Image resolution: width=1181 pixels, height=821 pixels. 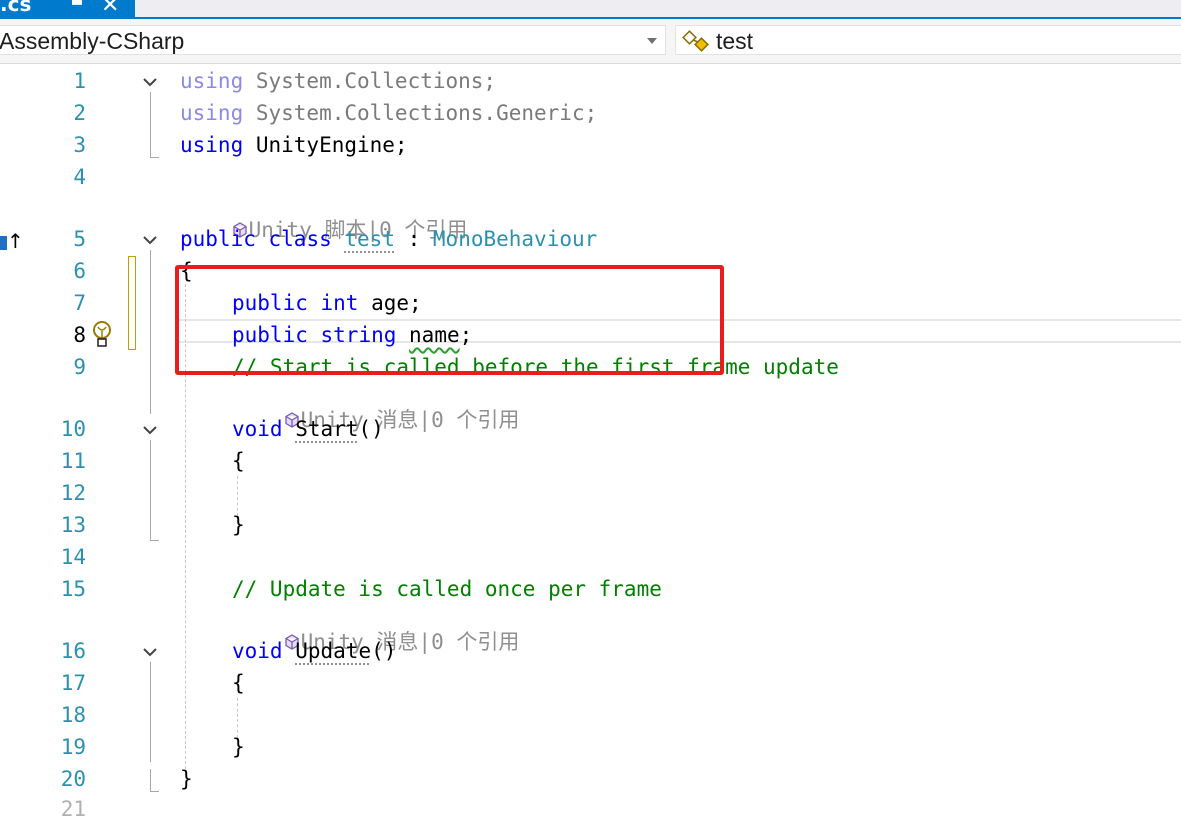 What do you see at coordinates (325, 145) in the screenshot?
I see `namespace: UnityEngine;` at bounding box center [325, 145].